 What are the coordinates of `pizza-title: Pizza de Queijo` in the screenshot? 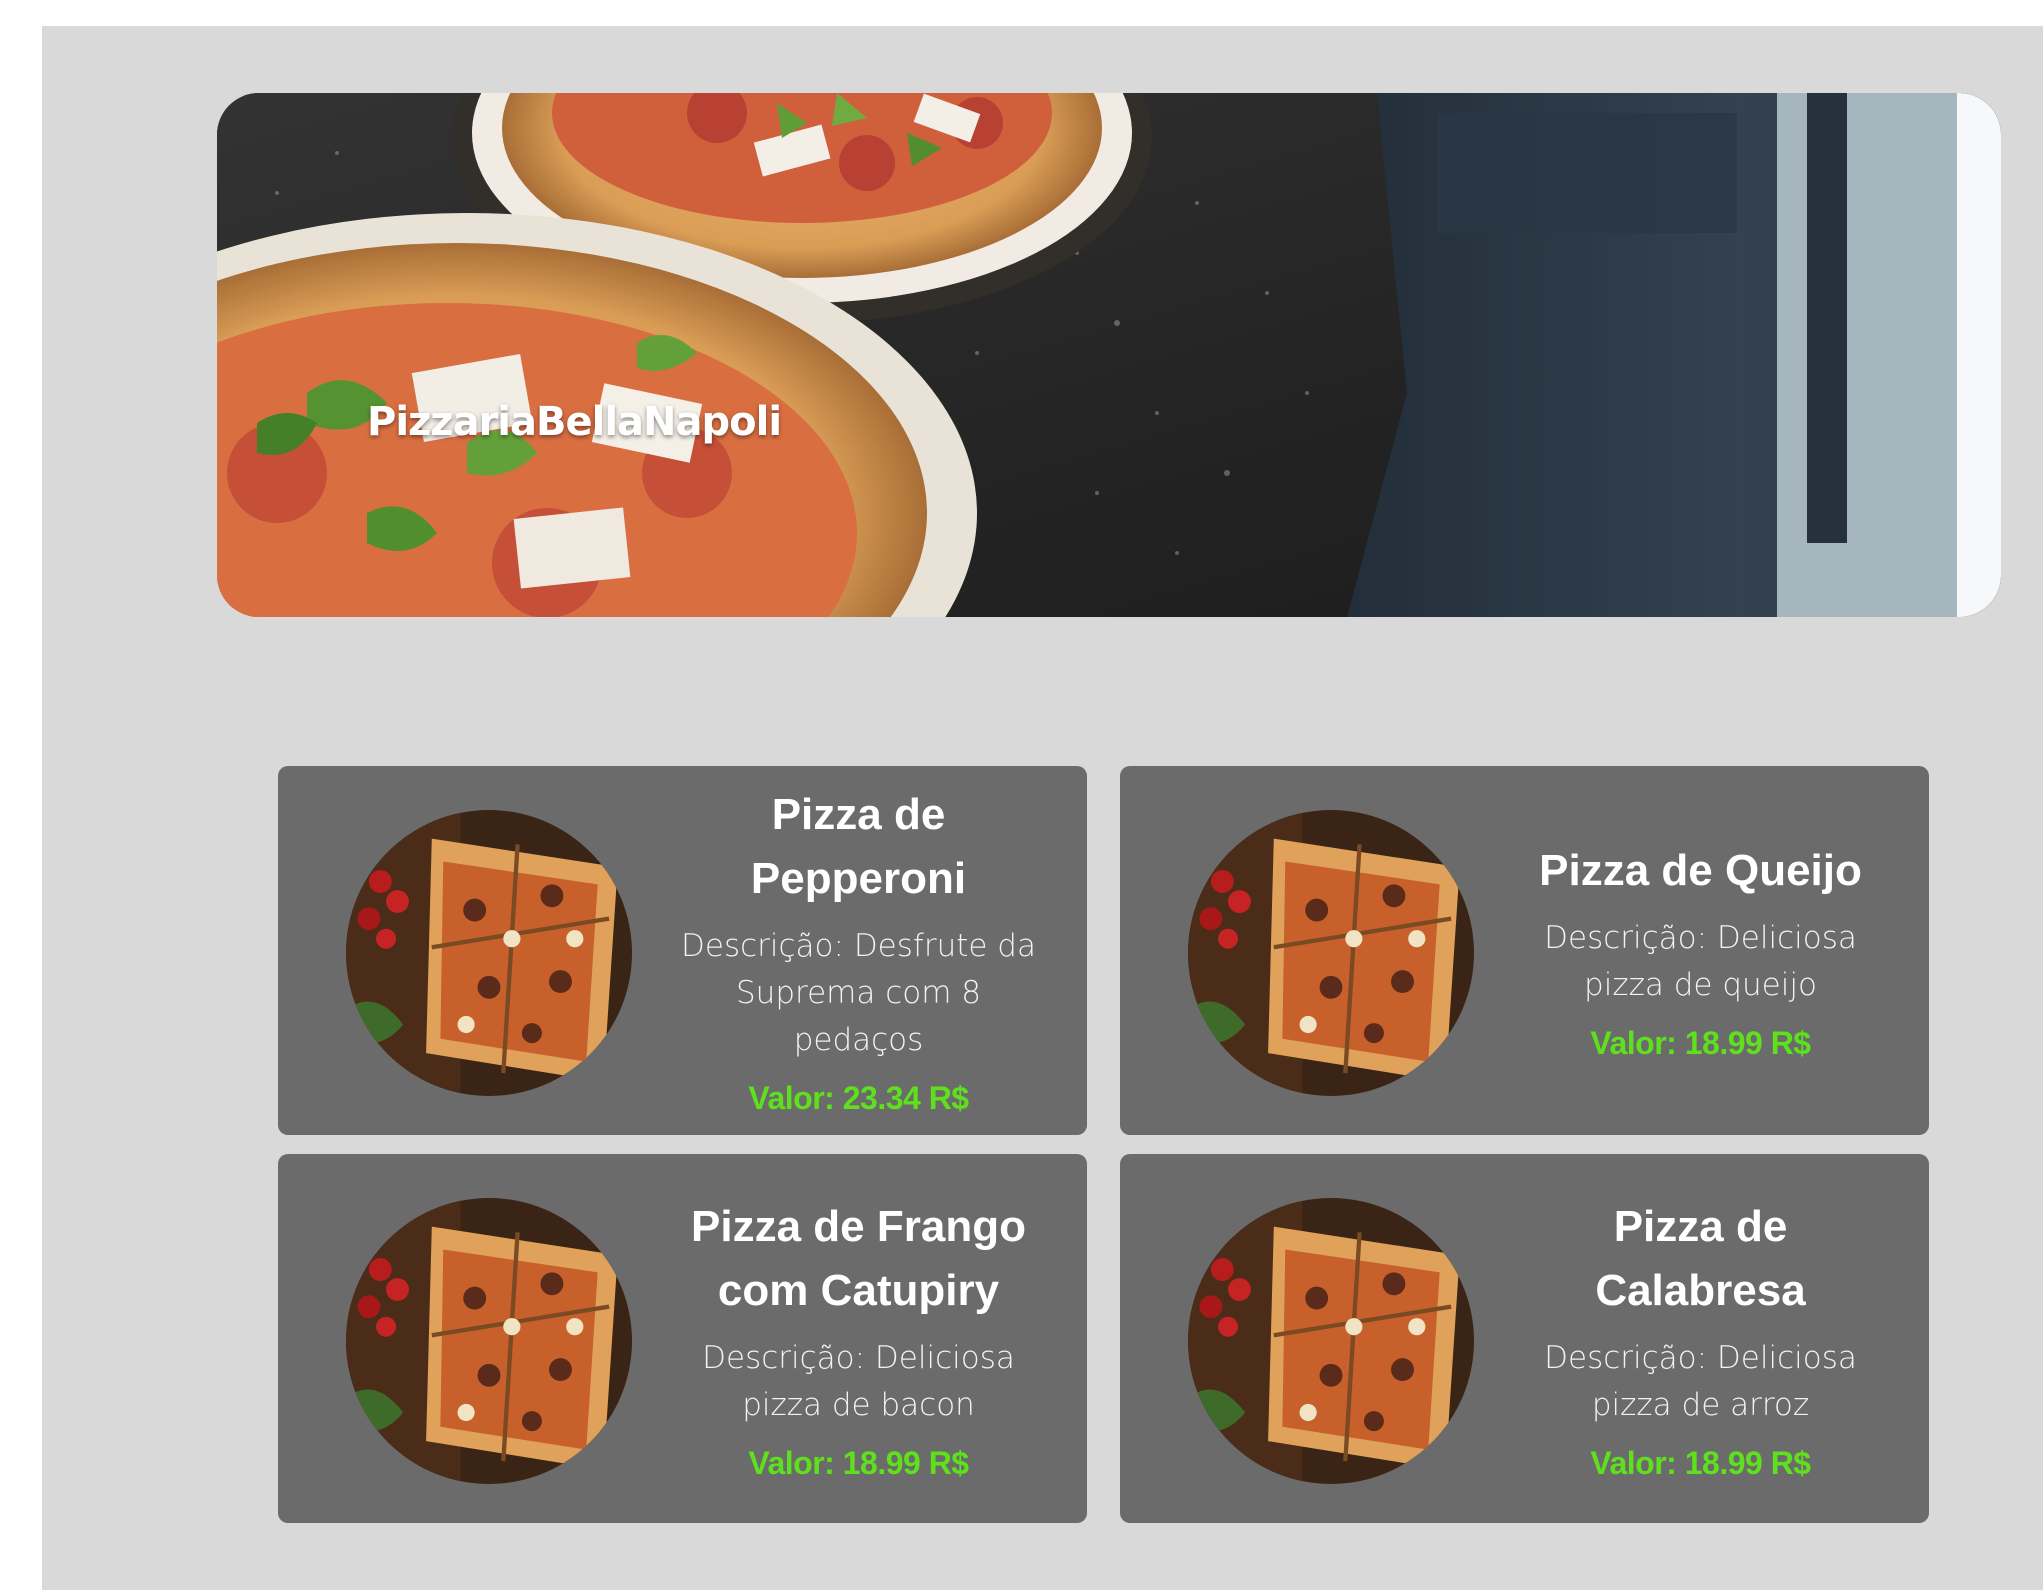 It's located at (1700, 870).